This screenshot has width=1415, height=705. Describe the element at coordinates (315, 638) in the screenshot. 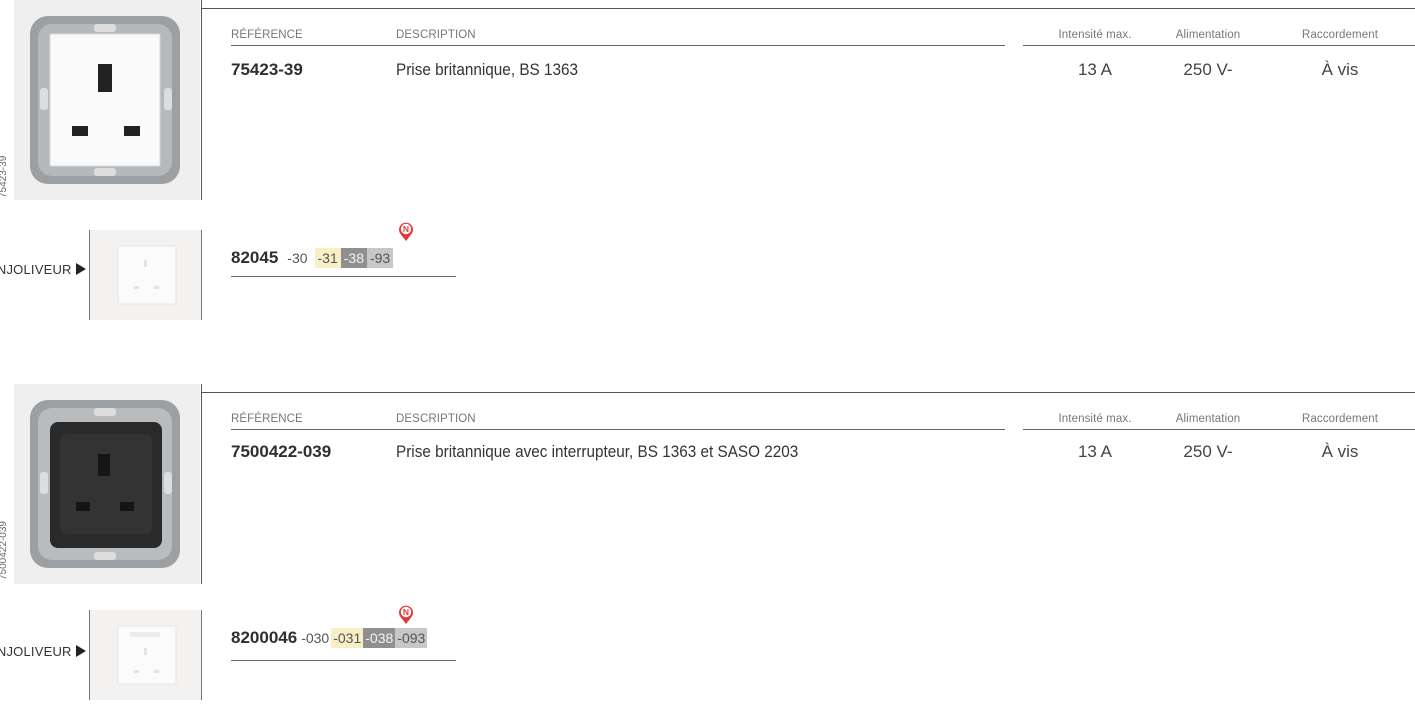

I see `suffix-white: -030` at that location.